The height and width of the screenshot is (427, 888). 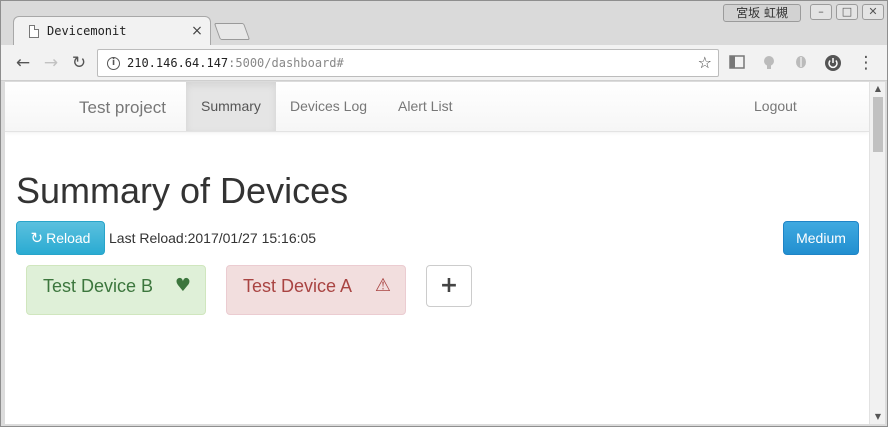 I want to click on brand-link: Test project, so click(x=122, y=108).